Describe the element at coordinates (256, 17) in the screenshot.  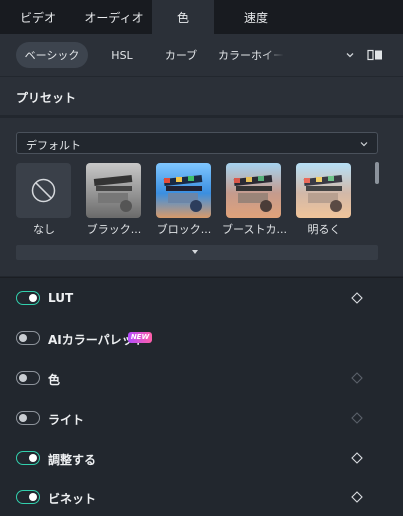
I see `tab-speed: 速度` at that location.